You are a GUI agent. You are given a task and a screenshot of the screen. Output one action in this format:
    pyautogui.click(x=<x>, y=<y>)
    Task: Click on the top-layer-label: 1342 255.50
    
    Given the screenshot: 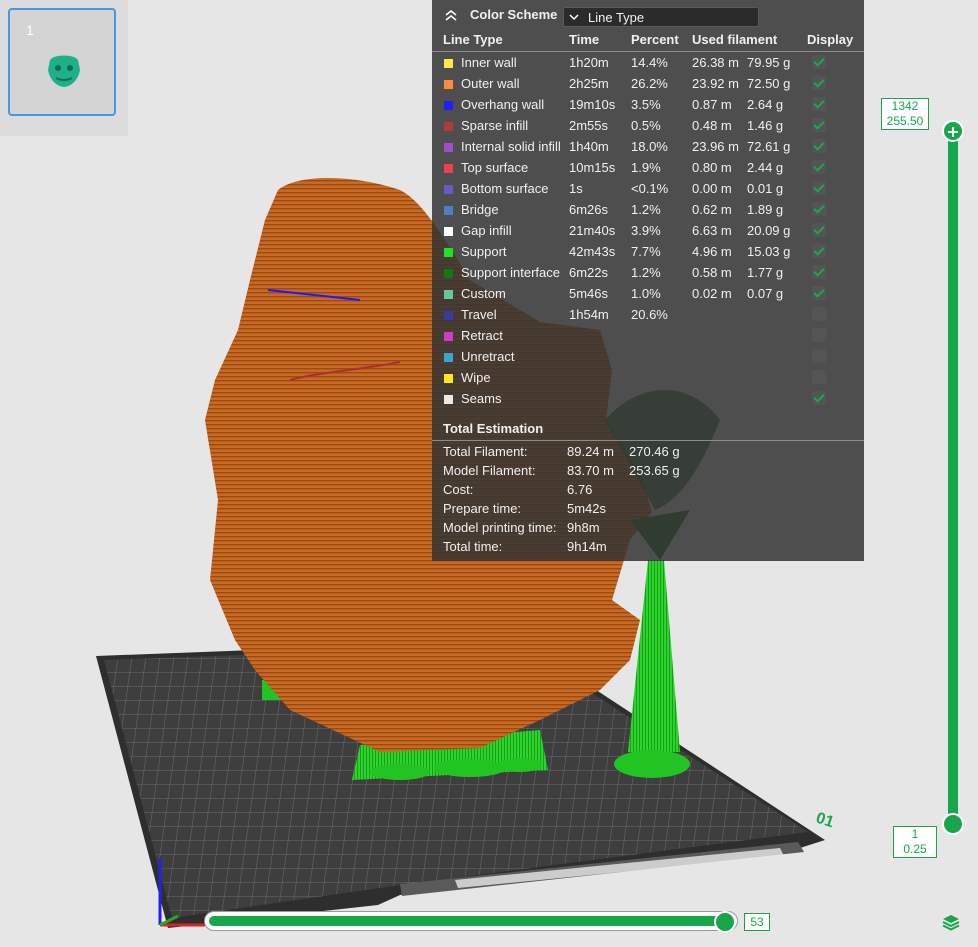 What is the action you would take?
    pyautogui.click(x=905, y=114)
    